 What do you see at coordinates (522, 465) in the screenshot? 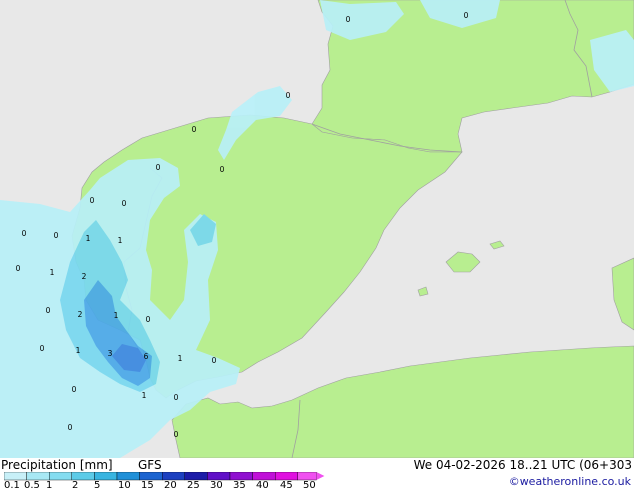
I see `valid-time: We 04-02-2026 18..21 UTC (06+303` at bounding box center [522, 465].